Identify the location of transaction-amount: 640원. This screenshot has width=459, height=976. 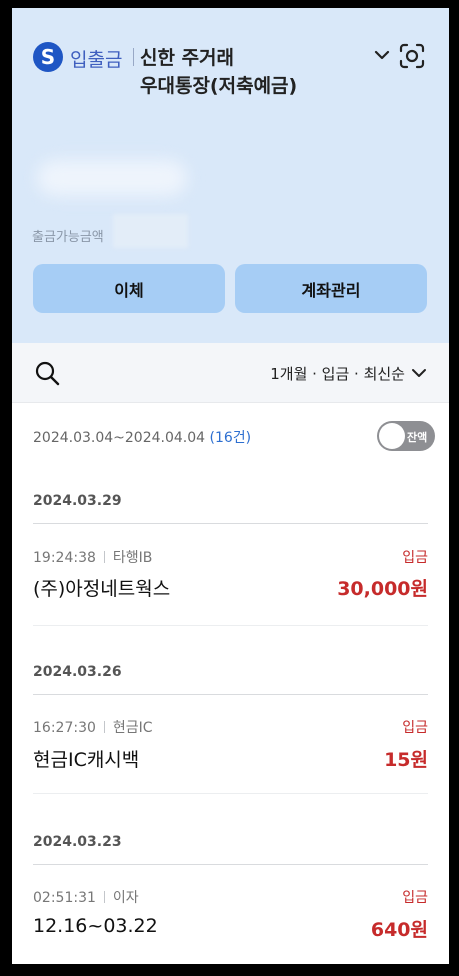
(399, 930).